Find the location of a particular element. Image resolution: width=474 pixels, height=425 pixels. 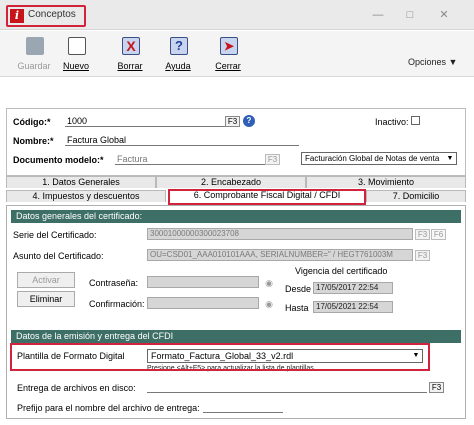

entrega-f3-button: F3 is located at coordinates (436, 387).